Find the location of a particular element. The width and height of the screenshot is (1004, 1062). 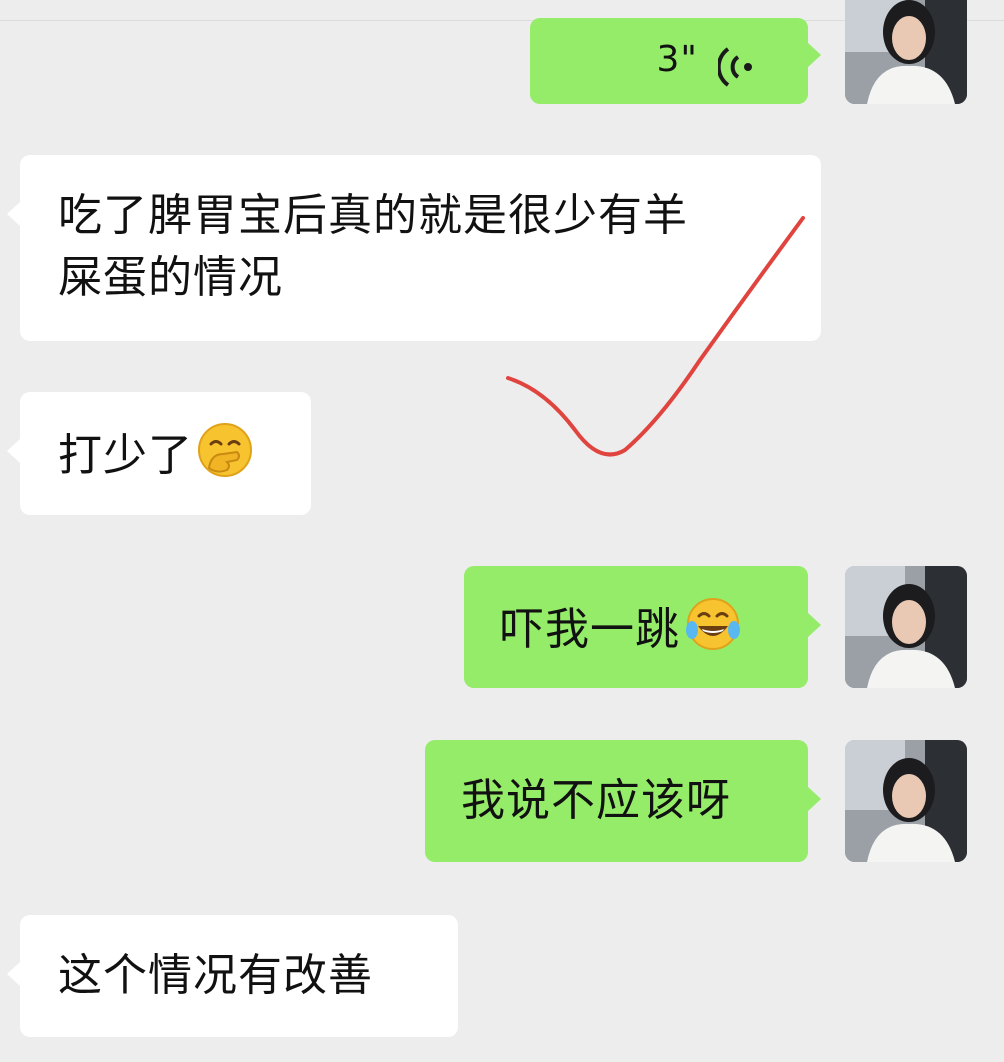

message-text: 我说不应该呀 is located at coordinates (596, 800).